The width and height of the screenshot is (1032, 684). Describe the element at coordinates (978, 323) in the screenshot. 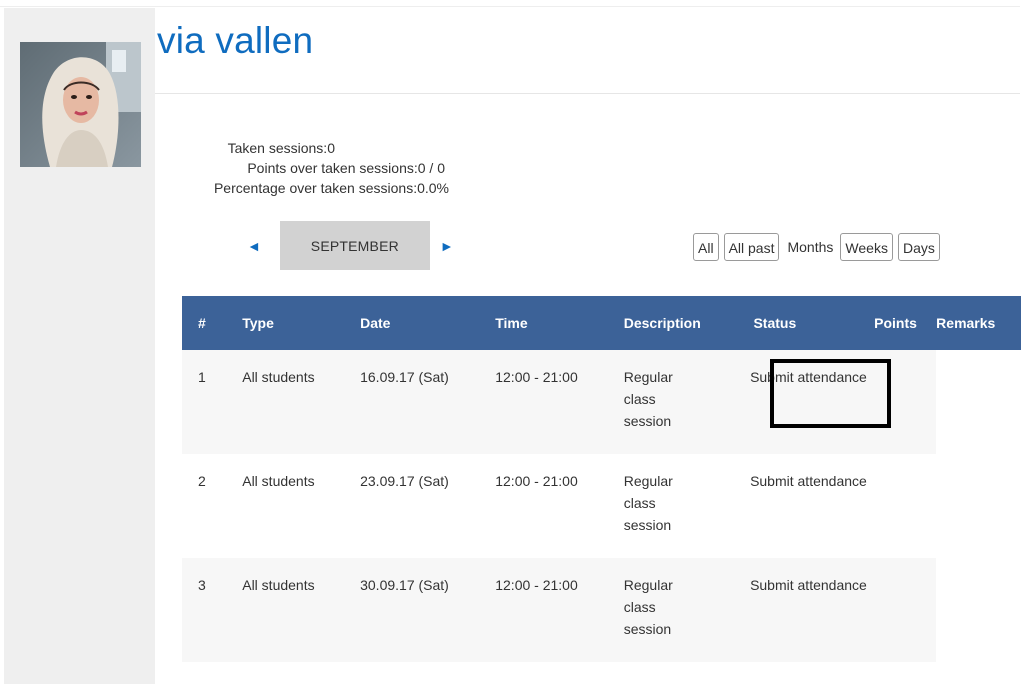

I see `header-remarks: Remarks` at that location.